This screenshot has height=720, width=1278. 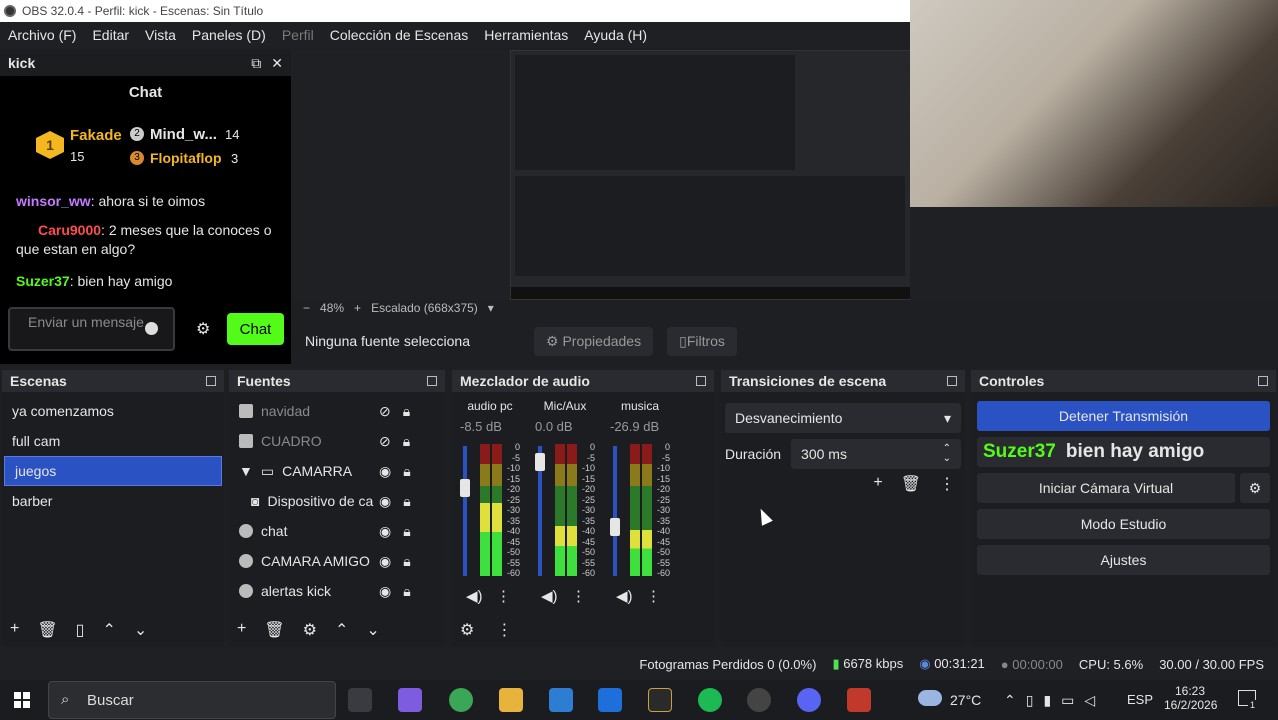 I want to click on scene-item: barber, so click(x=113, y=501).